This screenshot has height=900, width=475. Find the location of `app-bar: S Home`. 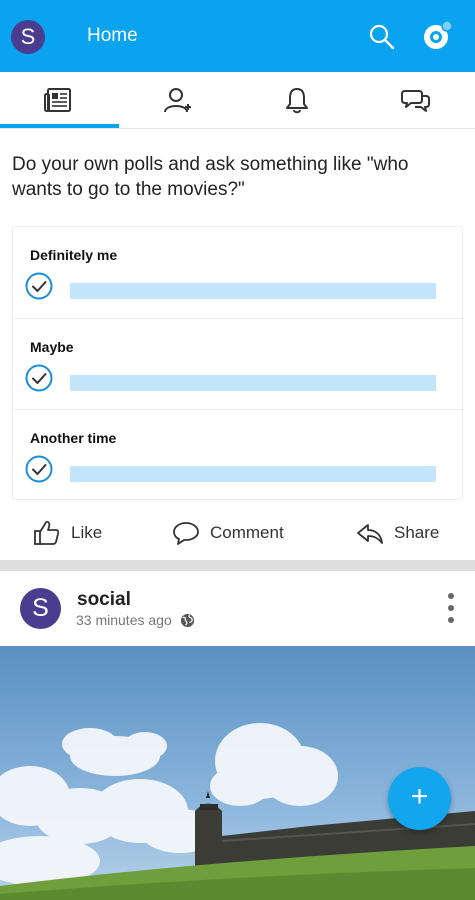

app-bar: S Home is located at coordinates (237, 36).